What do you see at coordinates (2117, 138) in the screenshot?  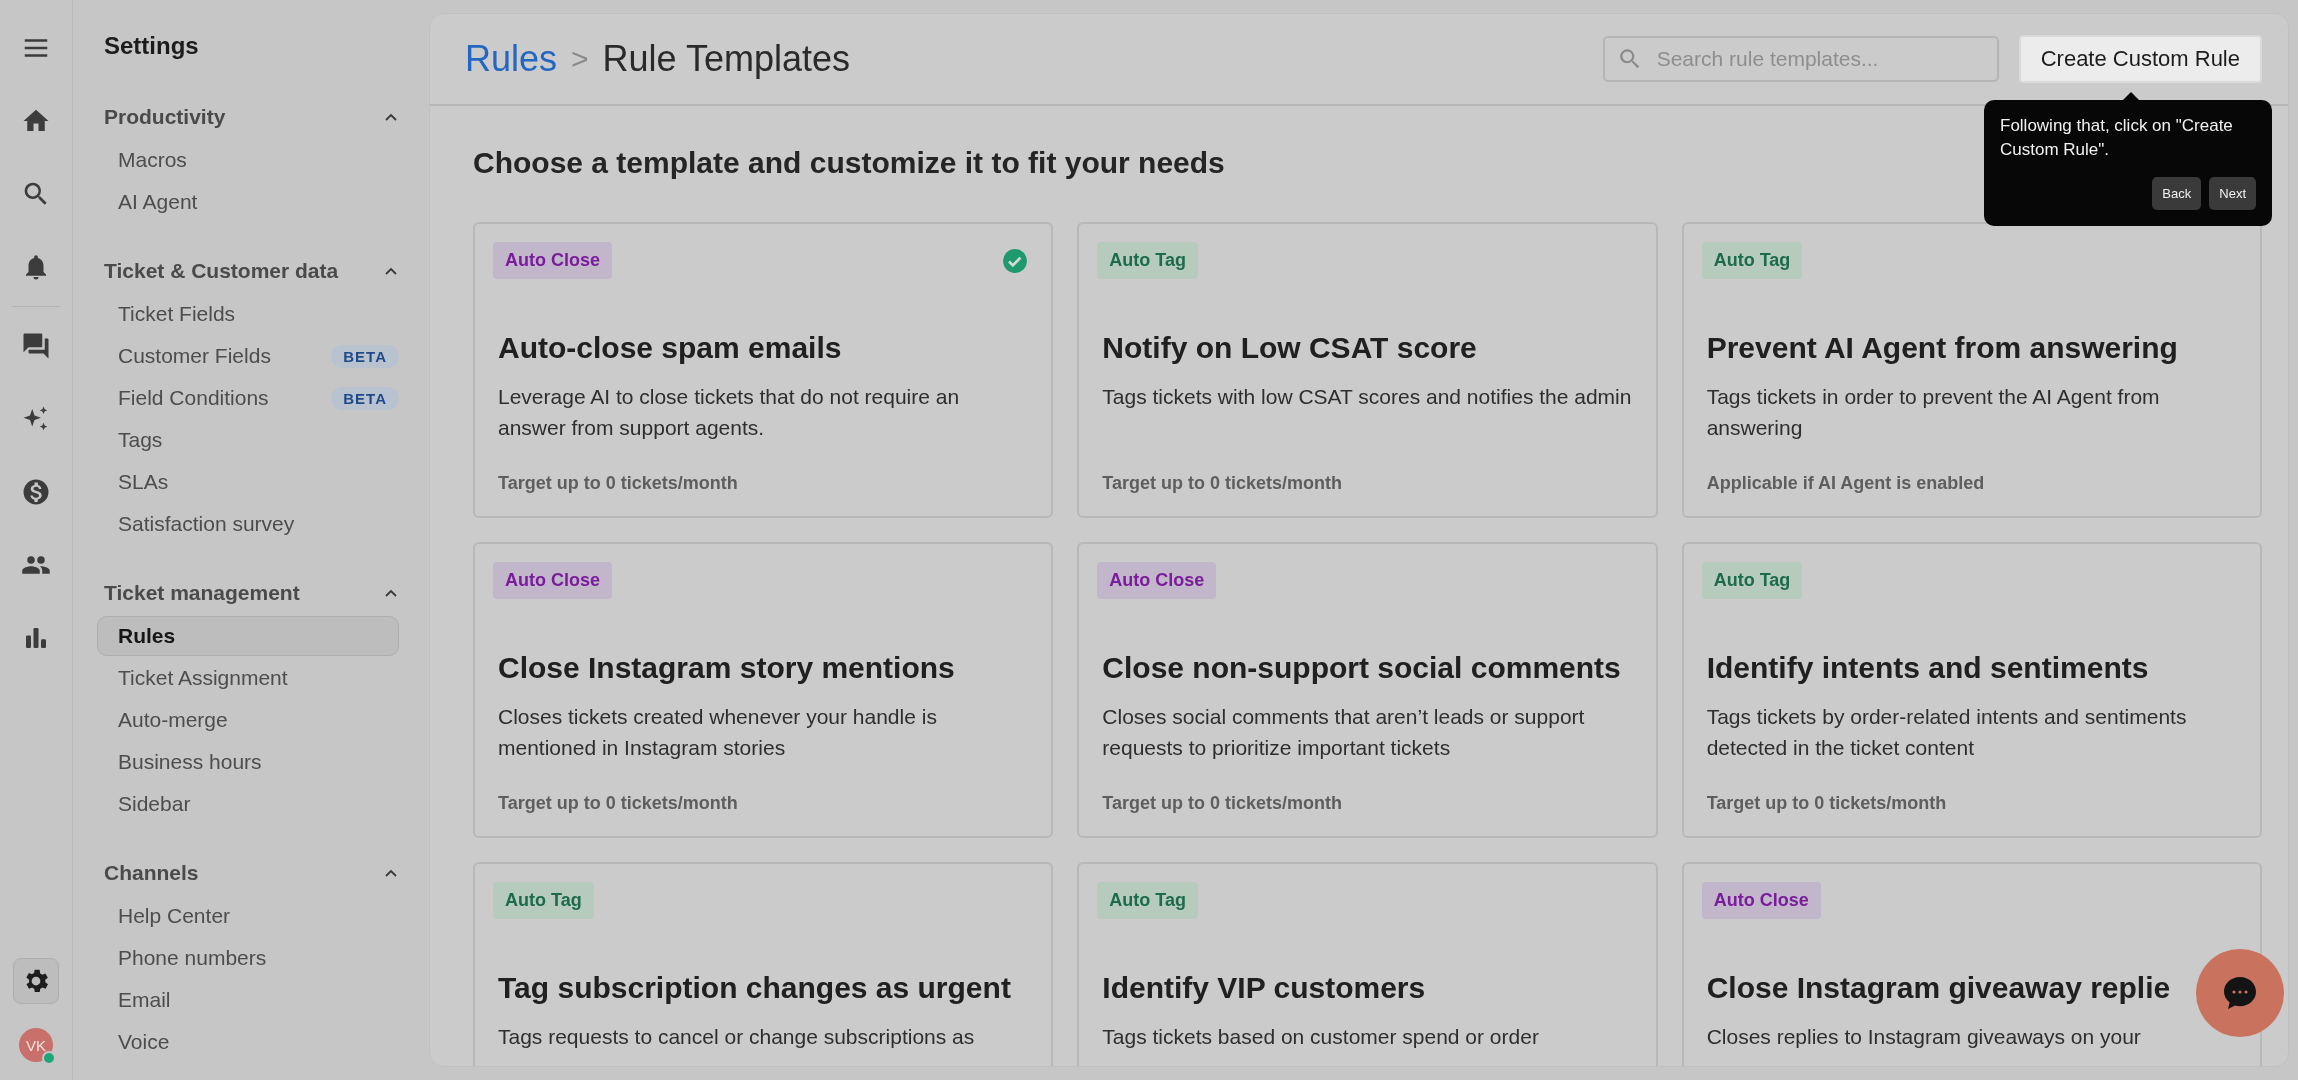 I see `tooltip-text: Following that, click on "Create Custom Rule".` at bounding box center [2117, 138].